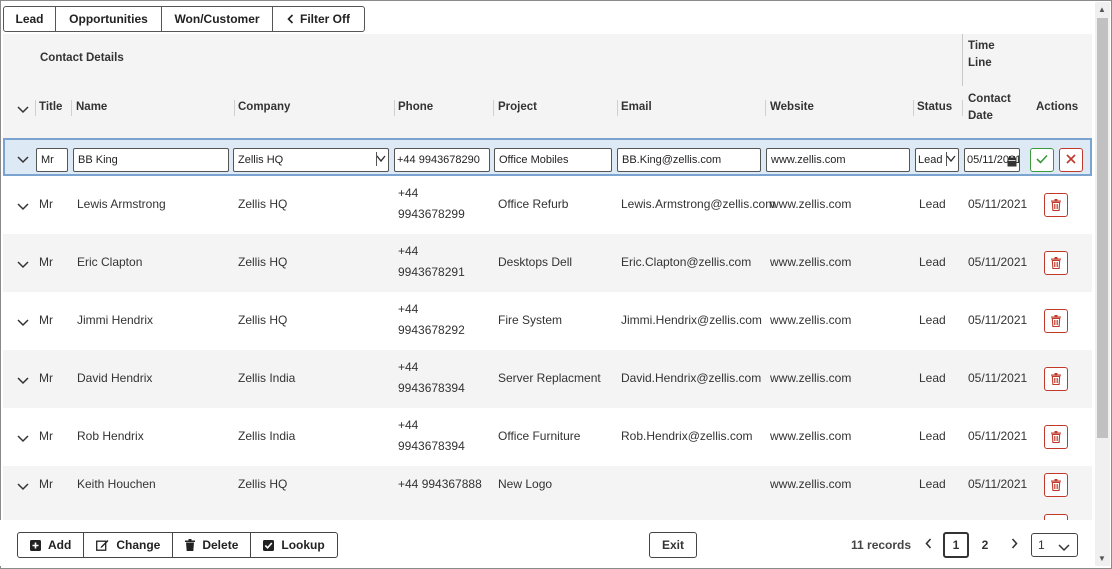  I want to click on tab-lead: Lead, so click(29, 19).